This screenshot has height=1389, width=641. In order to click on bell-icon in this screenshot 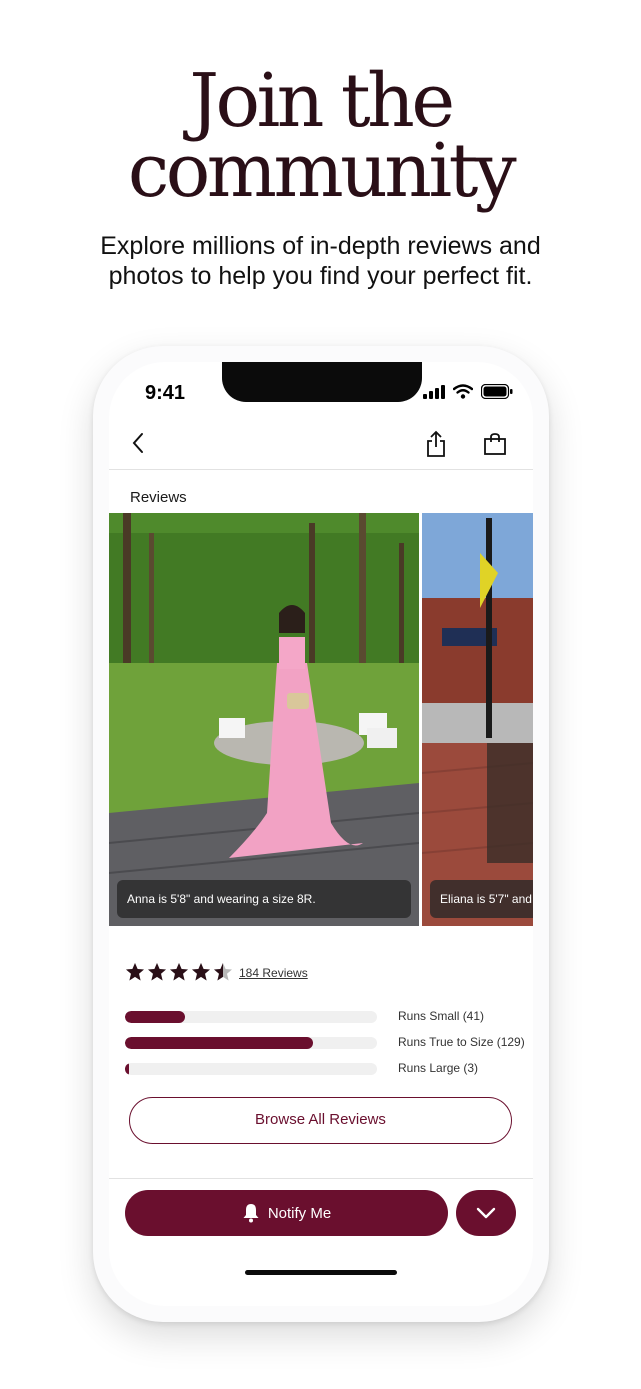, I will do `click(251, 1213)`.